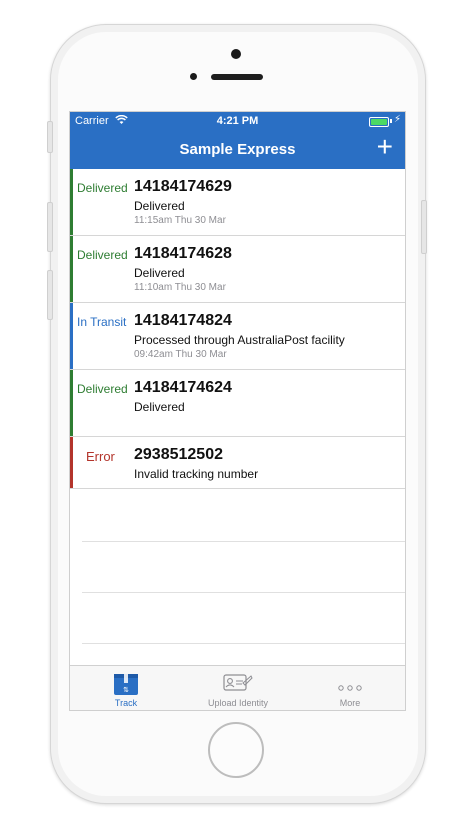 This screenshot has width=474, height=826. What do you see at coordinates (236, 54) in the screenshot?
I see `front-camera` at bounding box center [236, 54].